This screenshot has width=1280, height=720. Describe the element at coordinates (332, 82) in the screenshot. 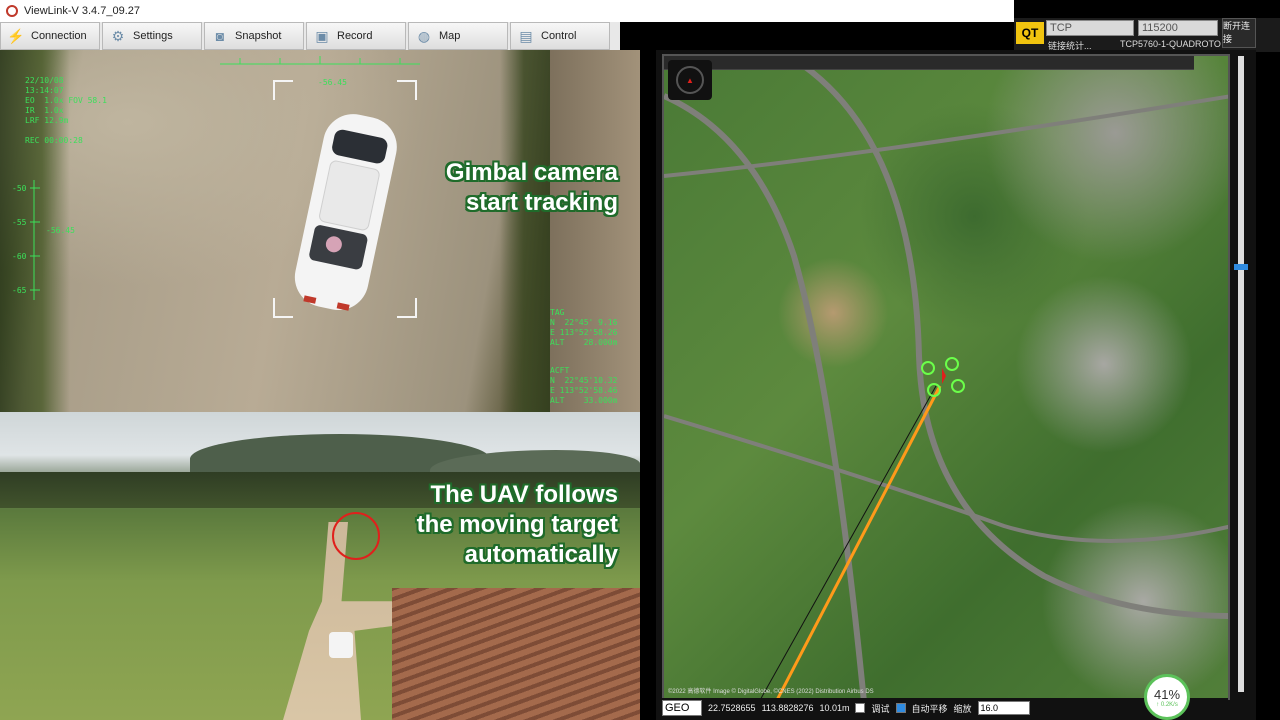

I see `hud-top-readout: -56.45` at that location.